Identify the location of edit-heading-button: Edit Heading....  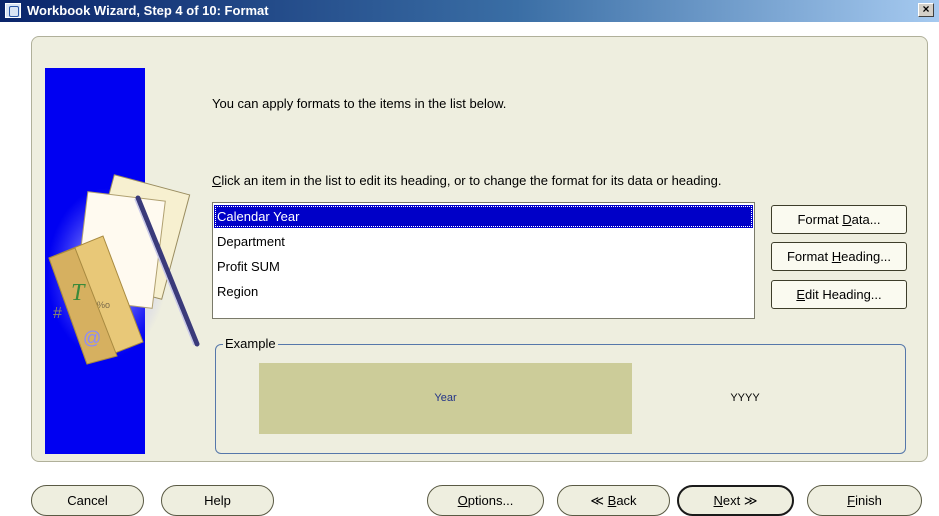
(839, 294).